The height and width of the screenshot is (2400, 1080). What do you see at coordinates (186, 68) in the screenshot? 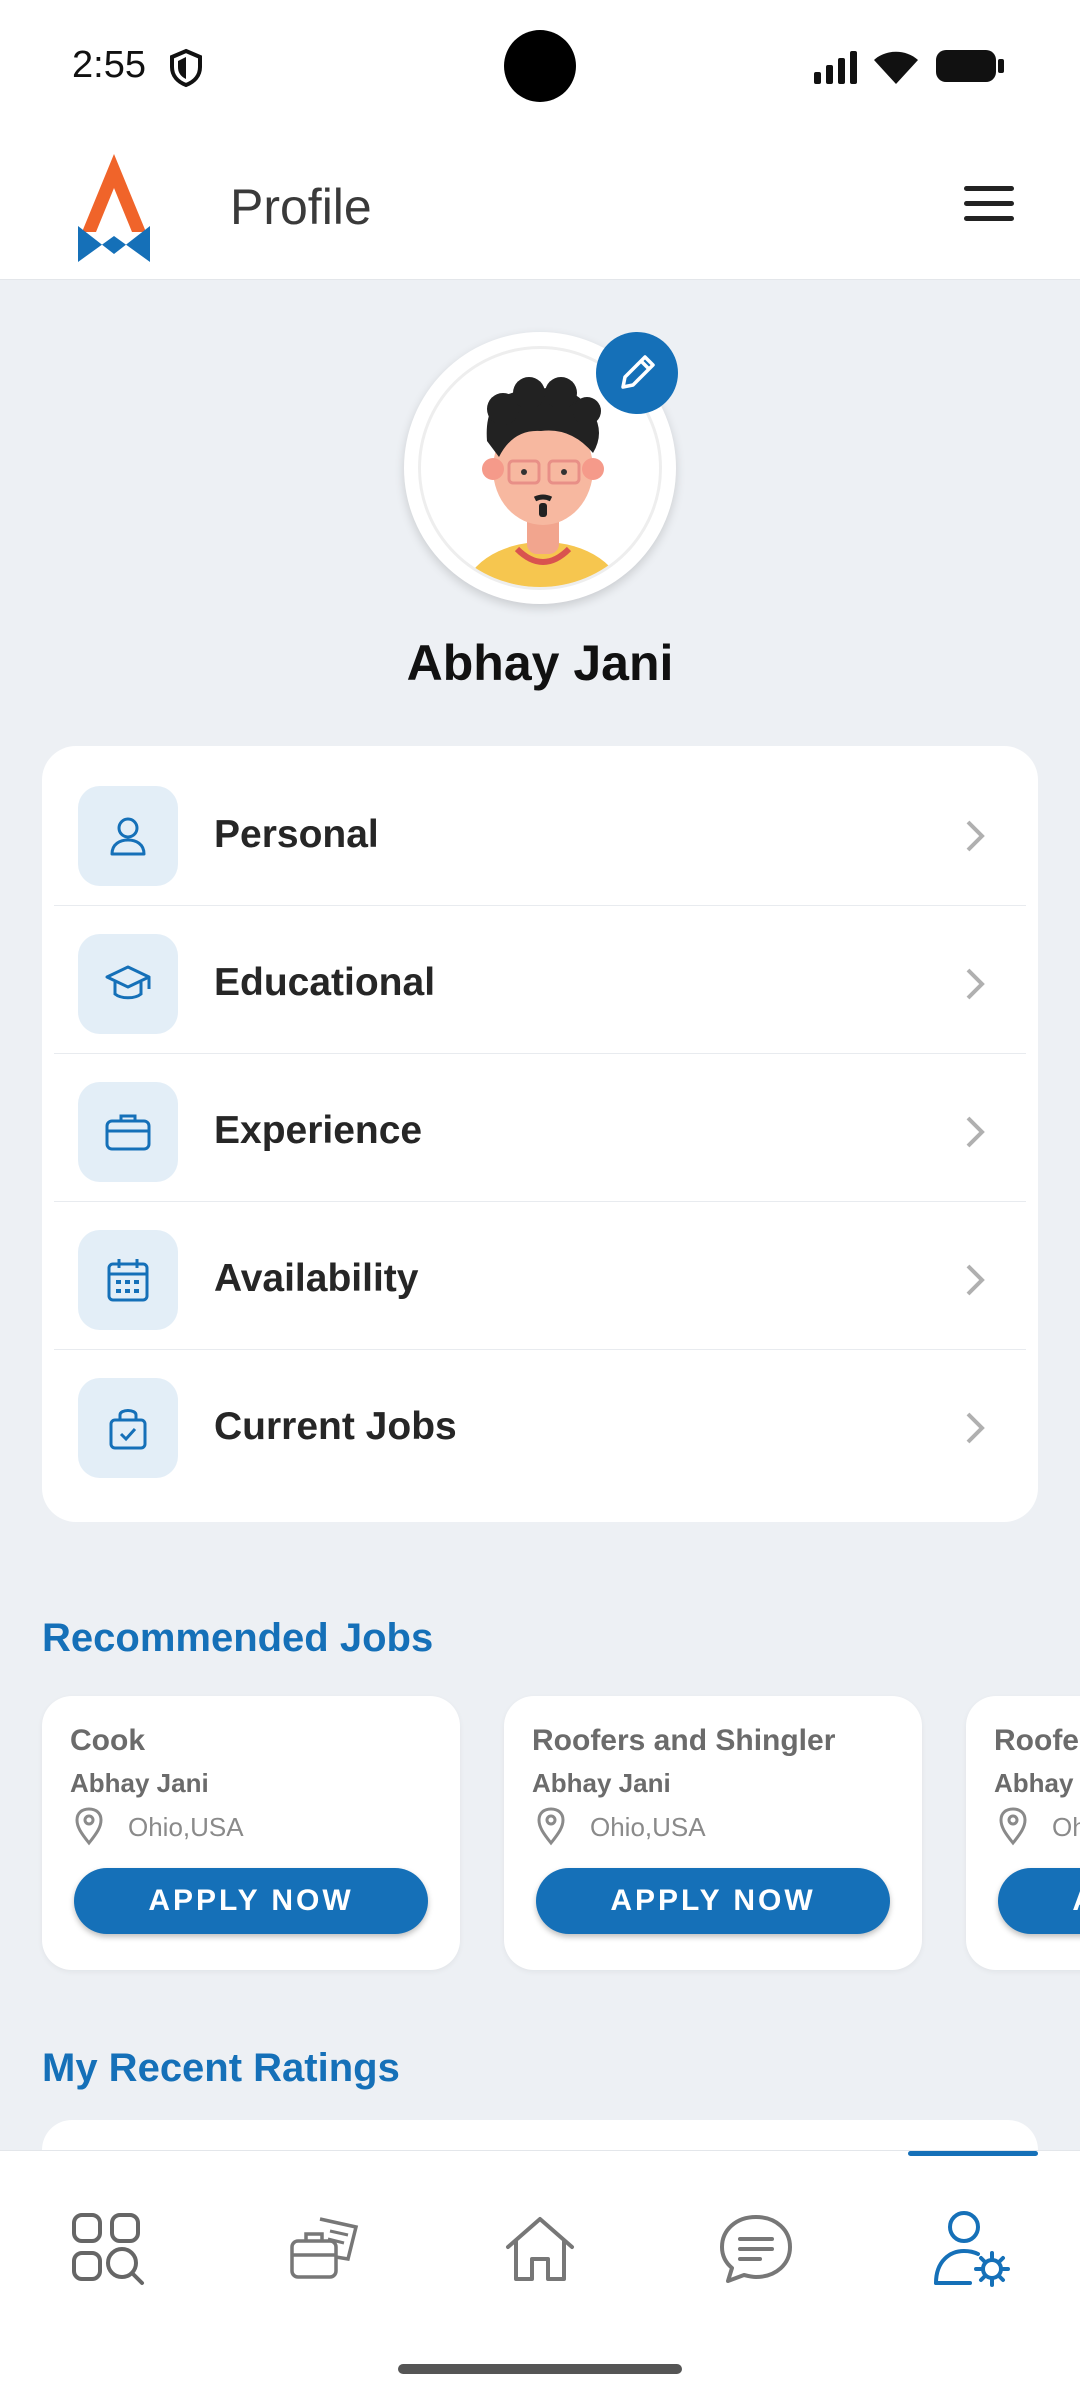
I see `shield-icon` at bounding box center [186, 68].